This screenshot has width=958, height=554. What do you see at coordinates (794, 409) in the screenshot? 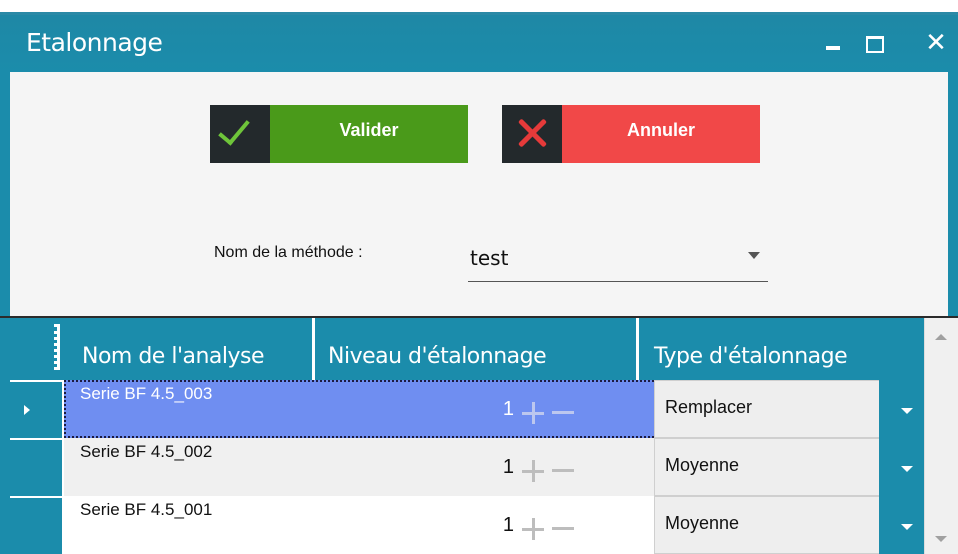
I see `calibration-type-select: Remplacer` at bounding box center [794, 409].